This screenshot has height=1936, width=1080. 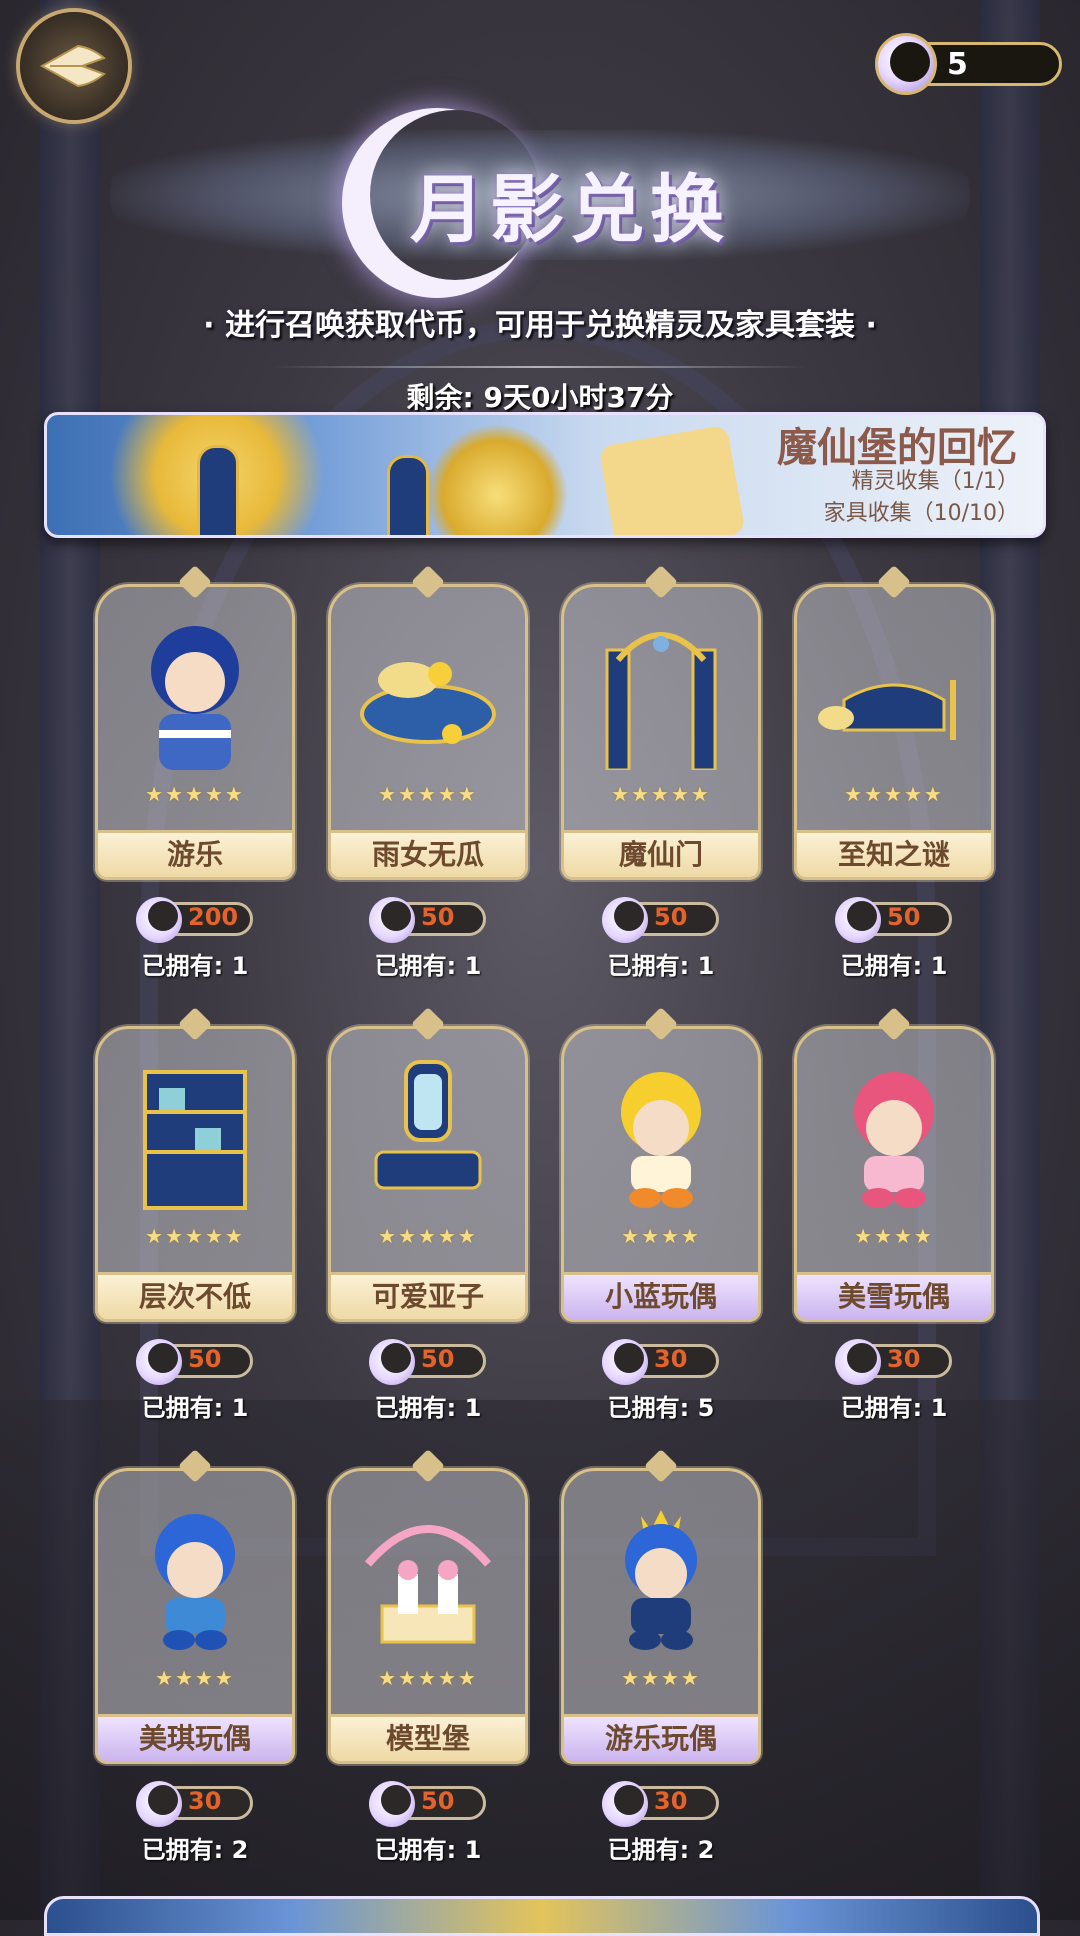 I want to click on item-name: 模型堡, so click(x=428, y=1739).